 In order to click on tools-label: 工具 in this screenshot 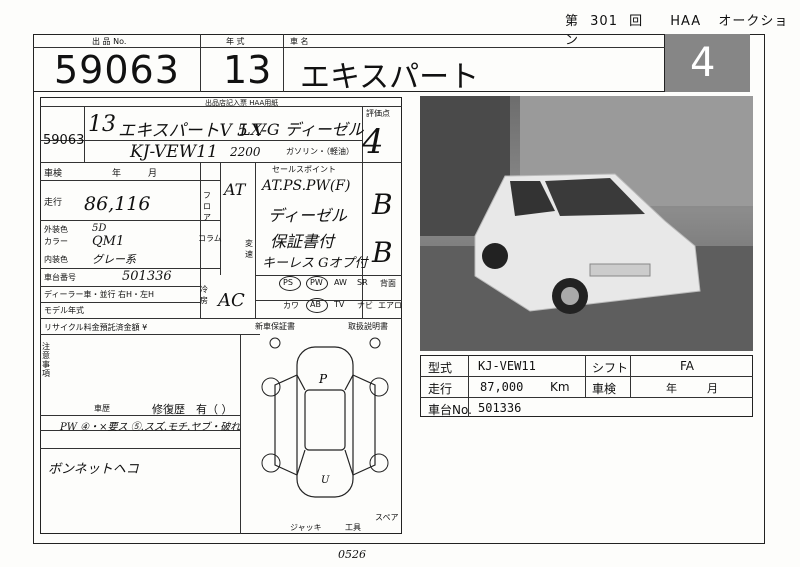, I will do `click(353, 527)`.